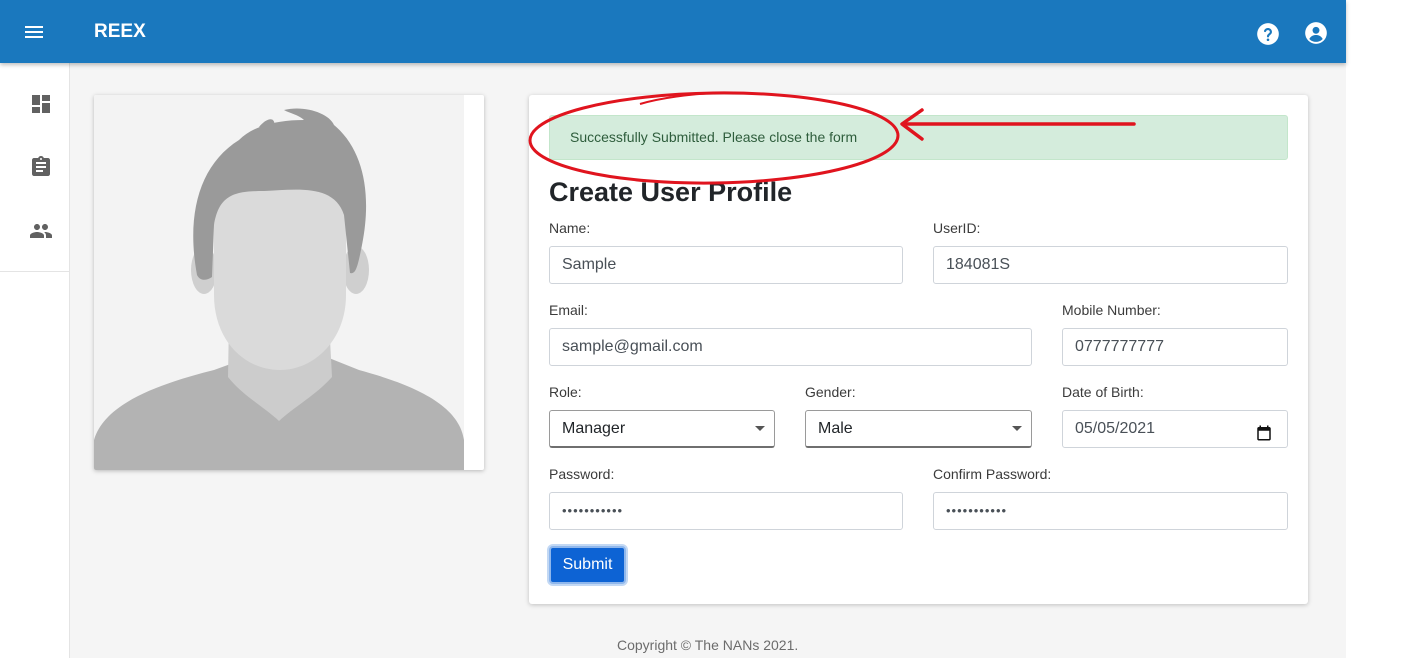 Image resolution: width=1418 pixels, height=658 pixels. What do you see at coordinates (120, 32) in the screenshot?
I see `app-title: REEX` at bounding box center [120, 32].